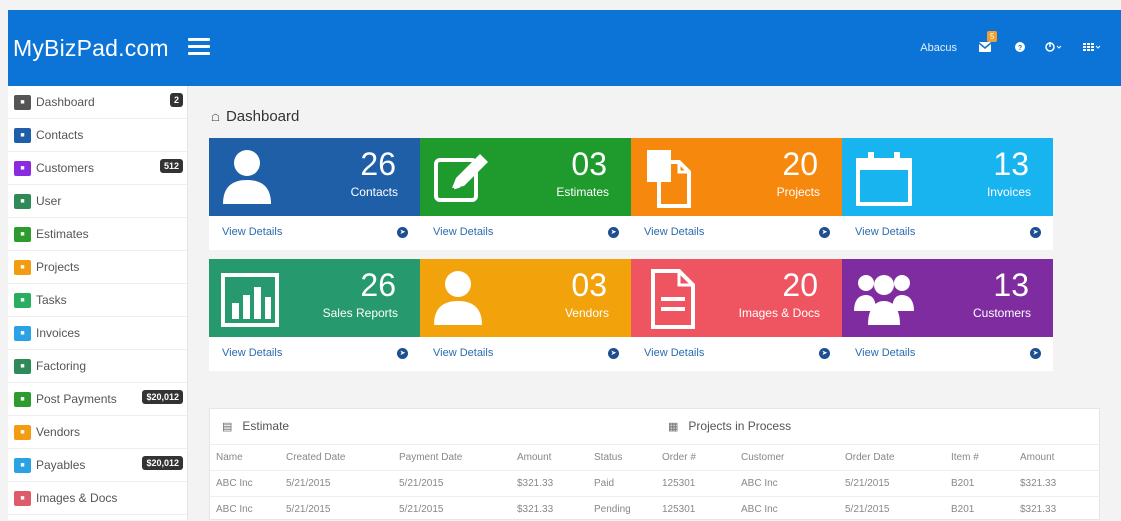 This screenshot has width=1121, height=521. Describe the element at coordinates (97, 102) in the screenshot. I see `sidebar-item-dashboard: ■ Dashboard 2` at that location.